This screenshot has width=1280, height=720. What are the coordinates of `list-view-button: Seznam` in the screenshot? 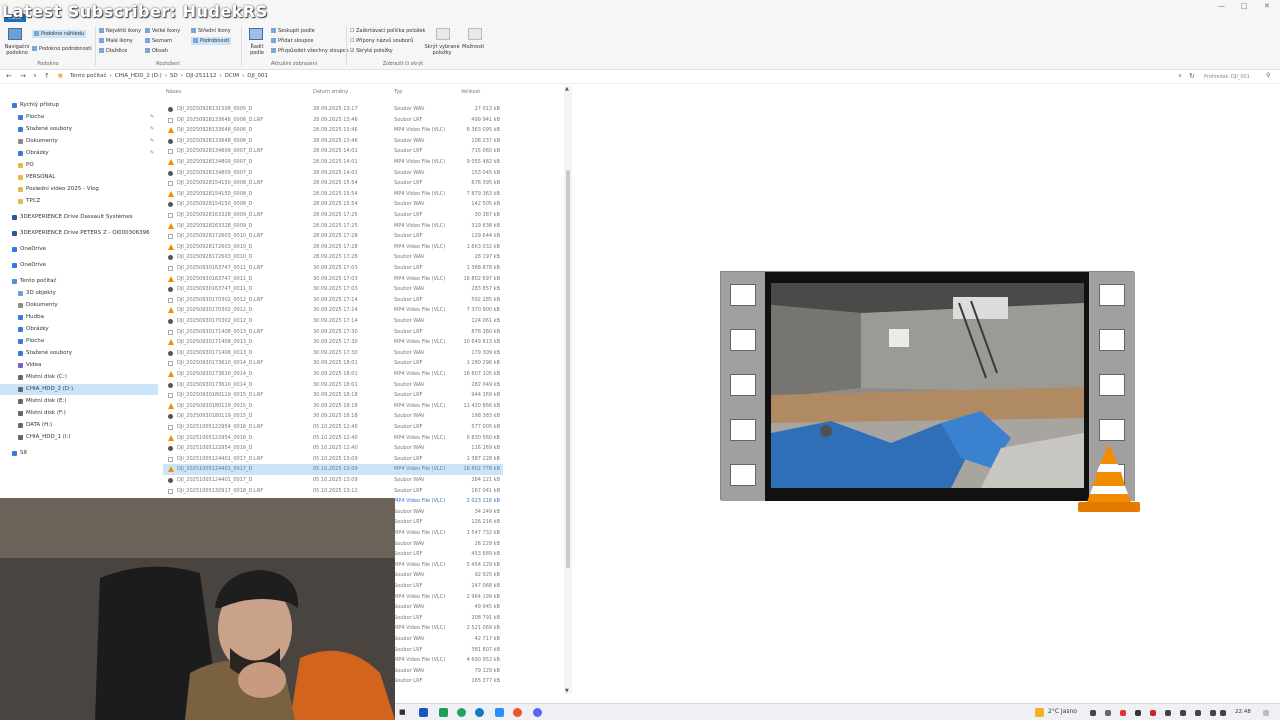 It's located at (158, 41).